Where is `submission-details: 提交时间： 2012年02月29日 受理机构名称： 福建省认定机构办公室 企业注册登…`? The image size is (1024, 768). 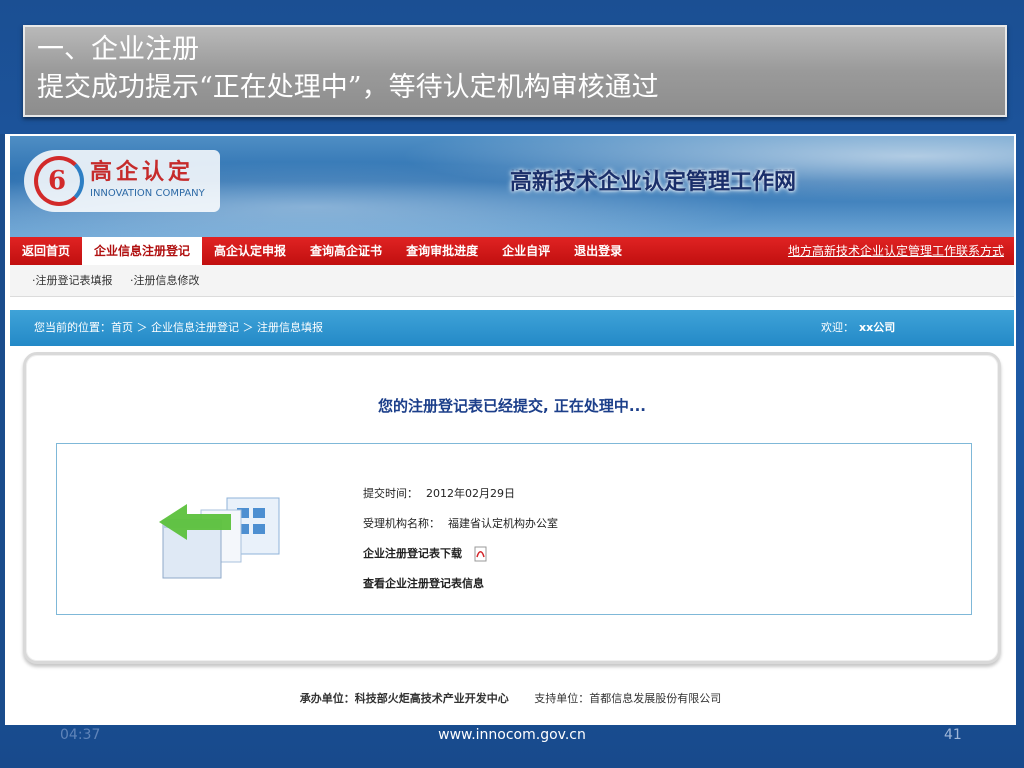 submission-details: 提交时间： 2012年02月29日 受理机构名称： 福建省认定机构办公室 企业注册登… is located at coordinates (460, 542).